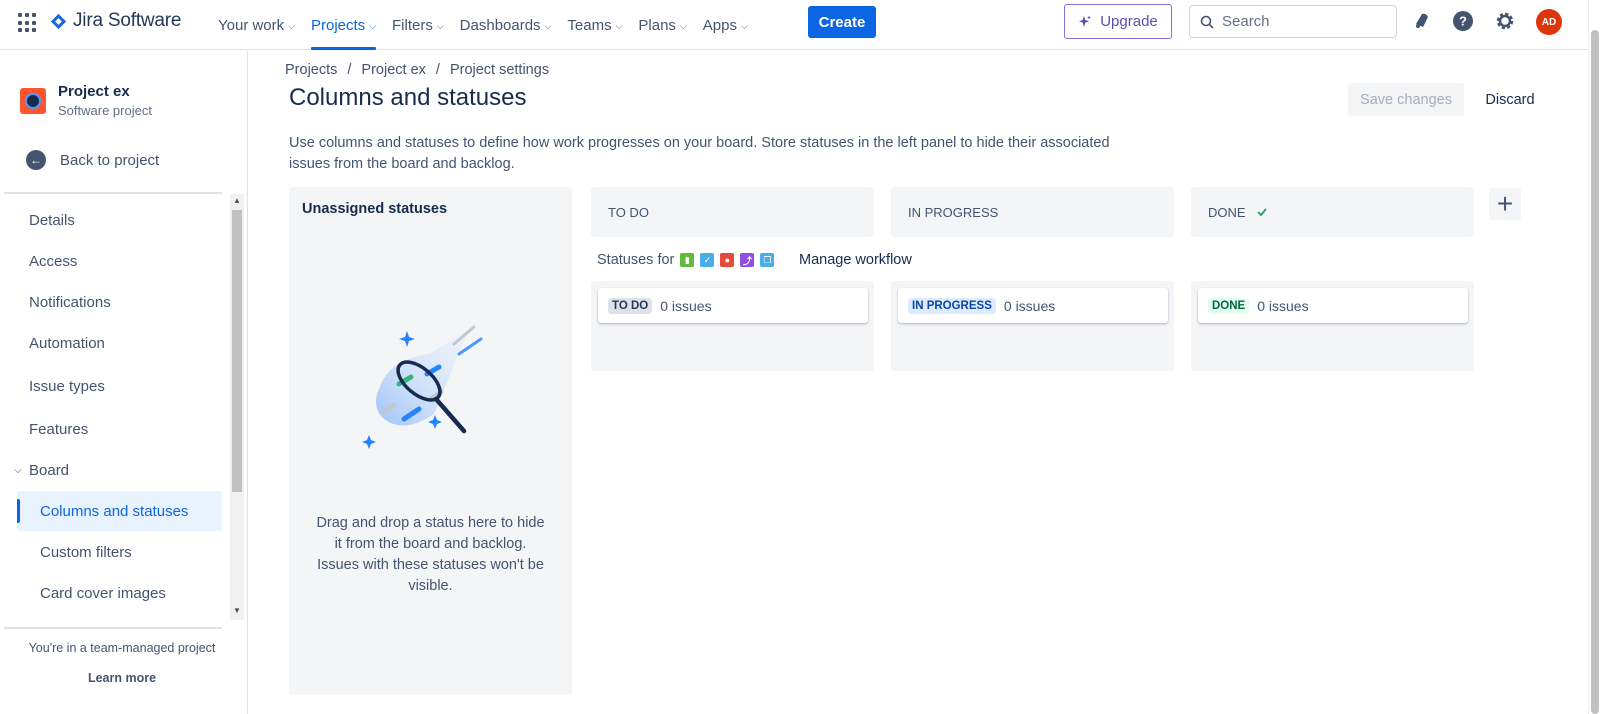  I want to click on sparkle-icon, so click(1085, 21).